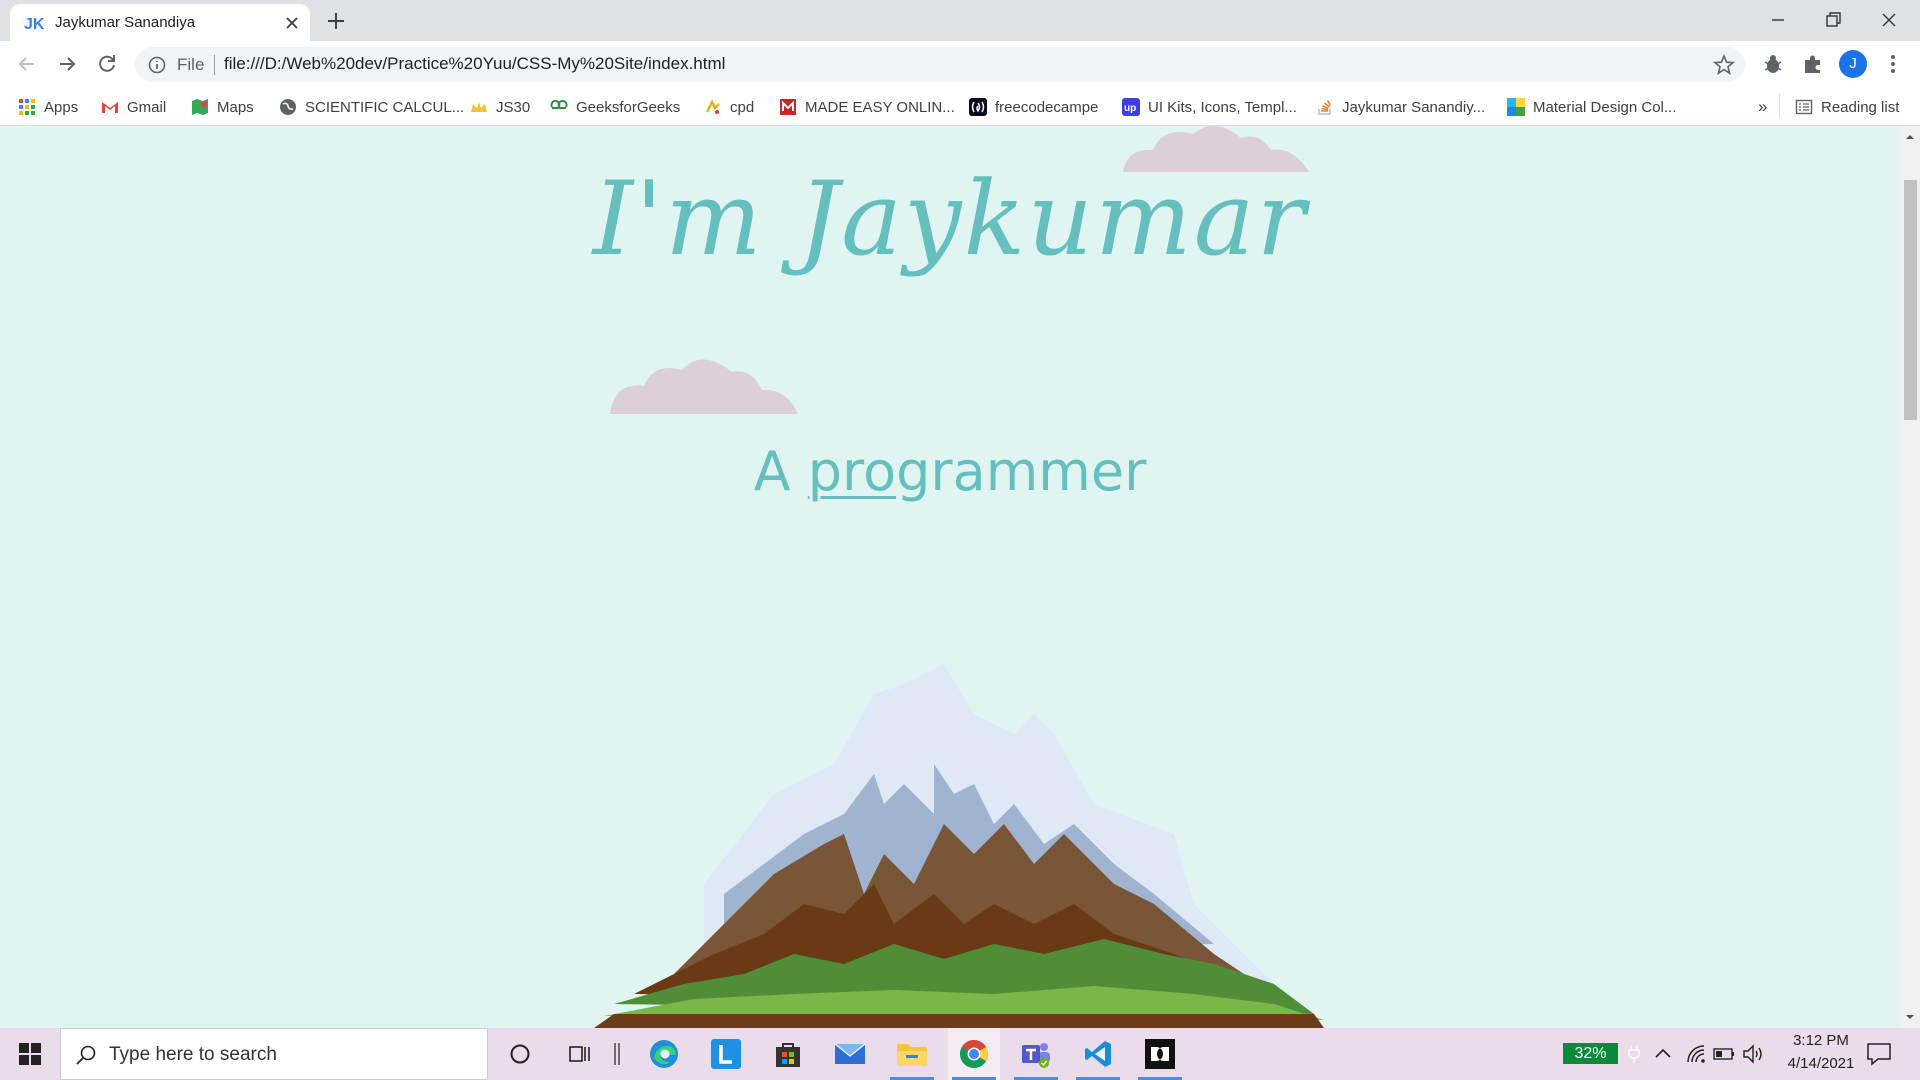  I want to click on madeeasy-icon, so click(788, 107).